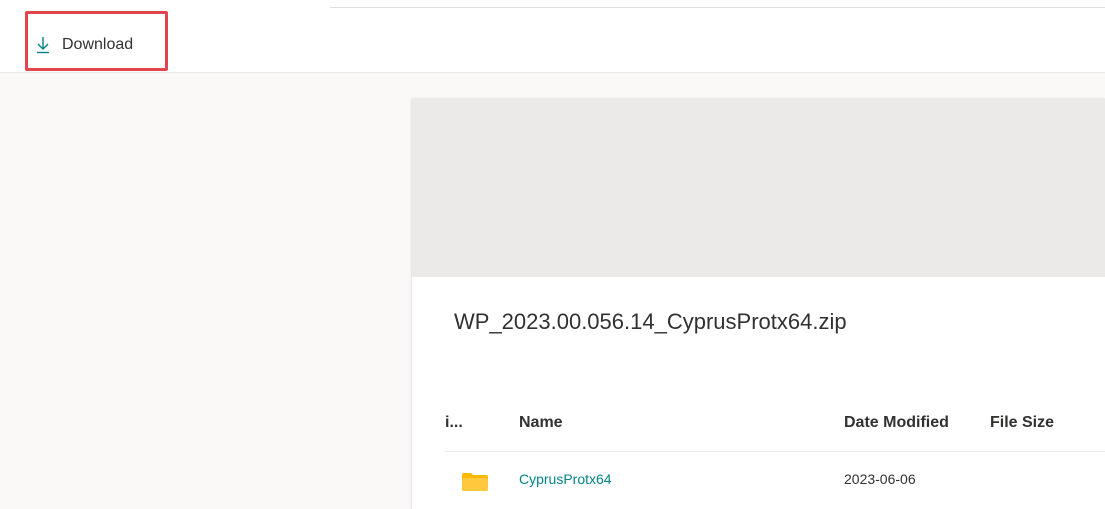  I want to click on file-name-link: CyprusProtx64, so click(565, 479).